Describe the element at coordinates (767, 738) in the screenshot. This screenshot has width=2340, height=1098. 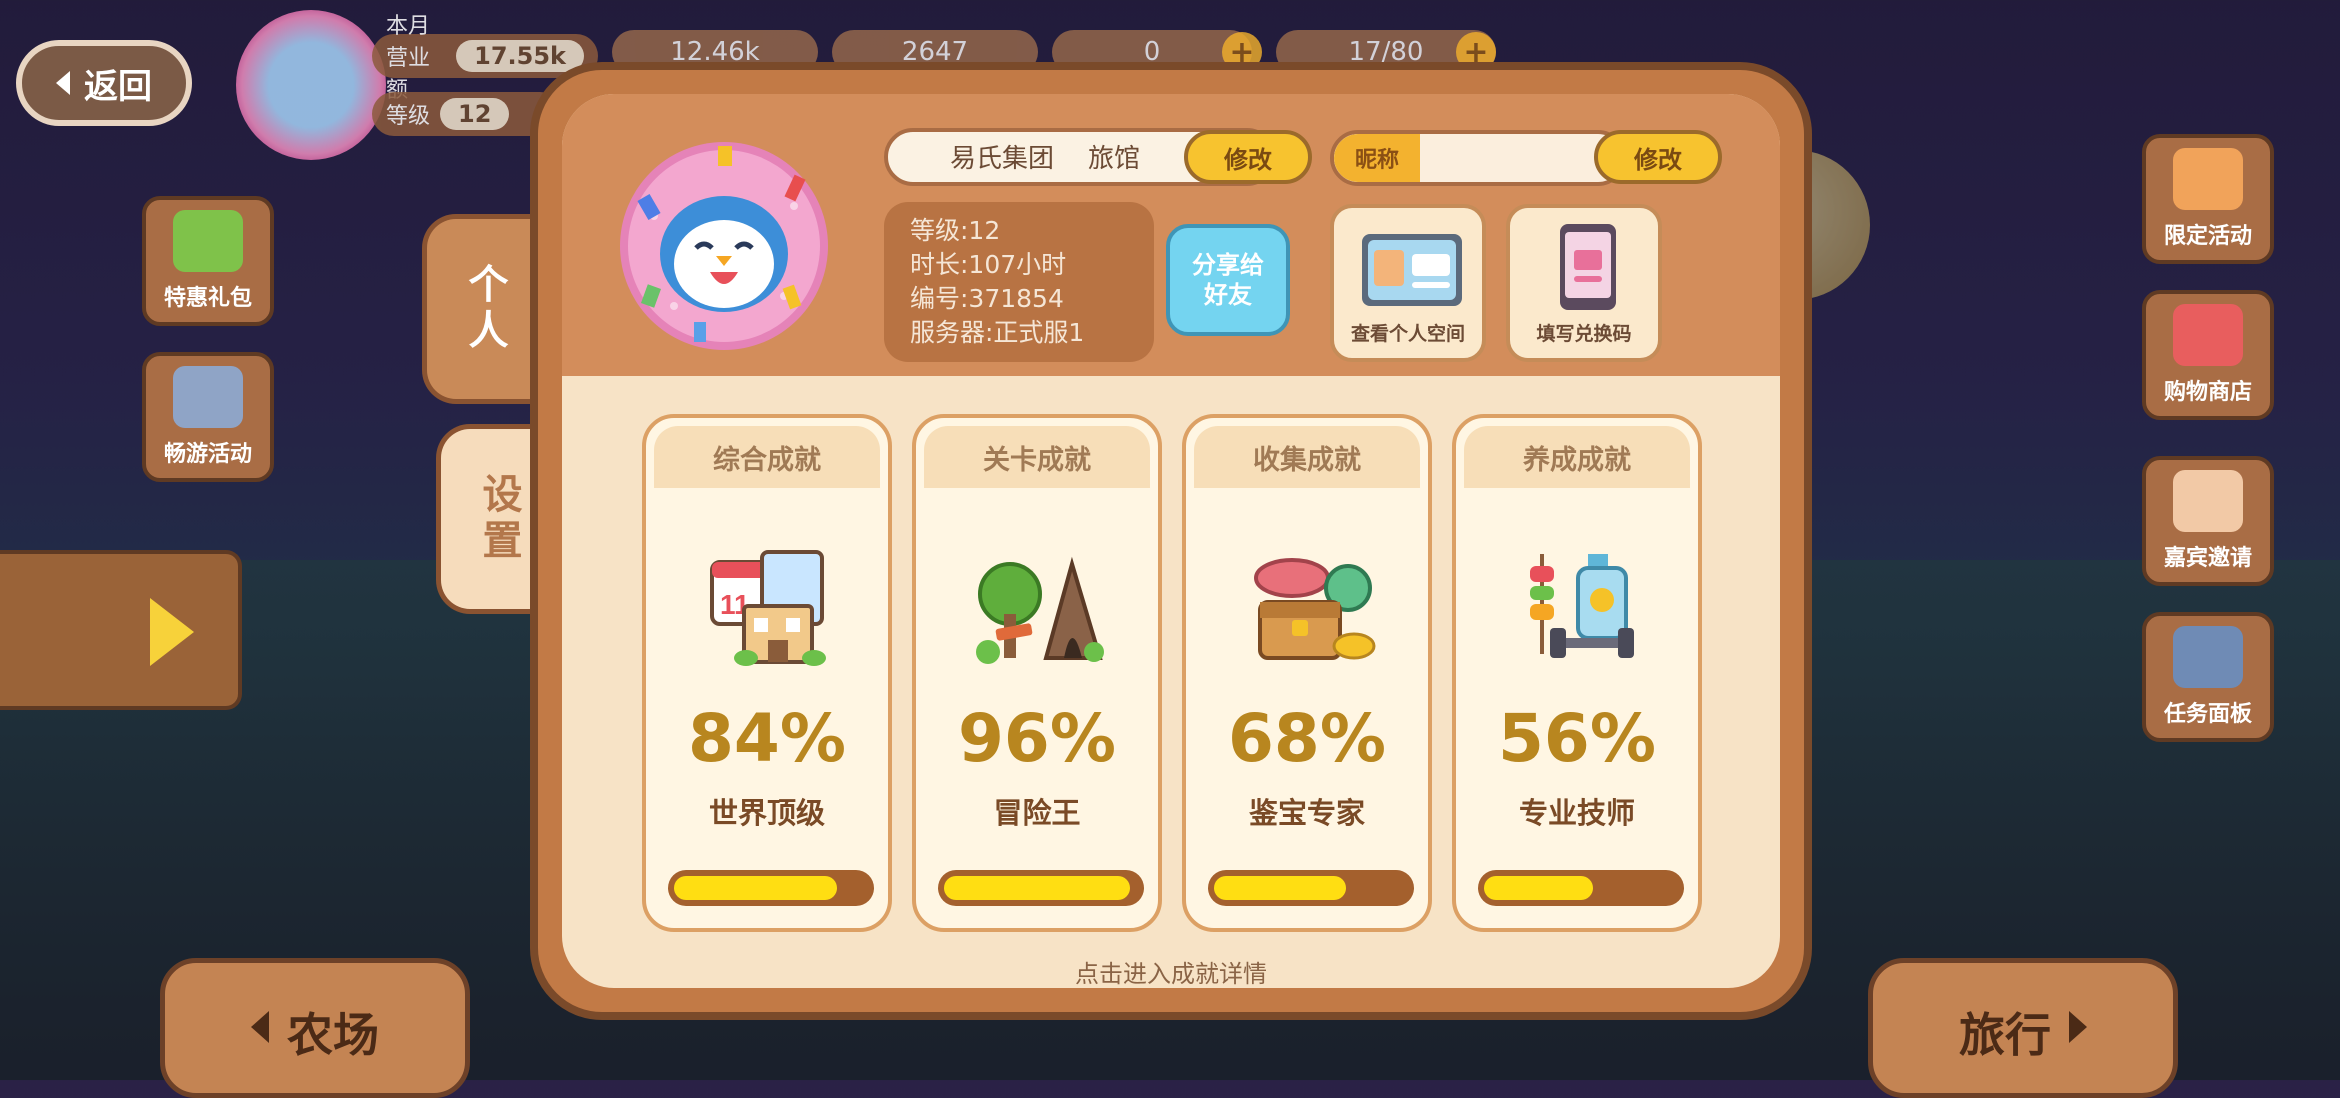
I see `achievement-percent: 84%` at that location.